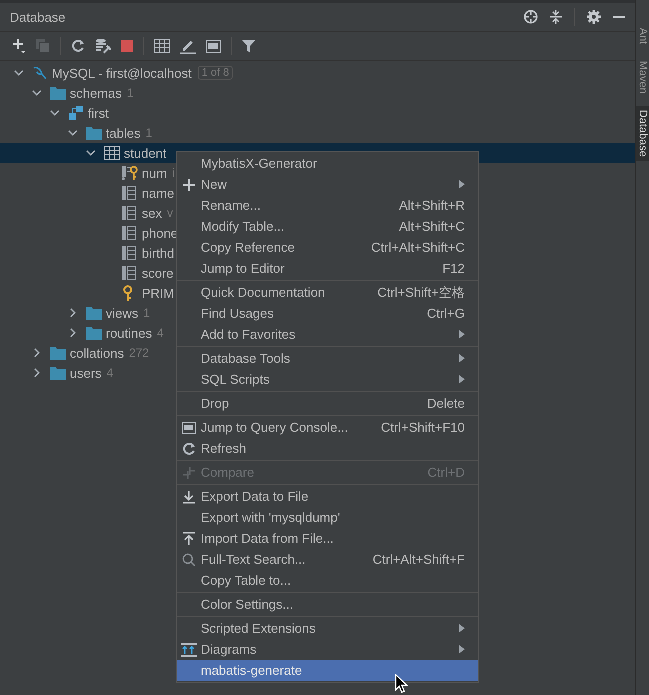  Describe the element at coordinates (216, 73) in the screenshot. I see `connection-badge: 1 of 8` at that location.